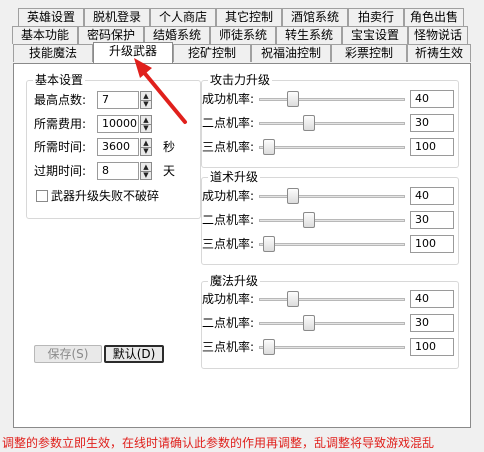  Describe the element at coordinates (117, 17) in the screenshot. I see `tab-offline-login: 脱机登录` at that location.